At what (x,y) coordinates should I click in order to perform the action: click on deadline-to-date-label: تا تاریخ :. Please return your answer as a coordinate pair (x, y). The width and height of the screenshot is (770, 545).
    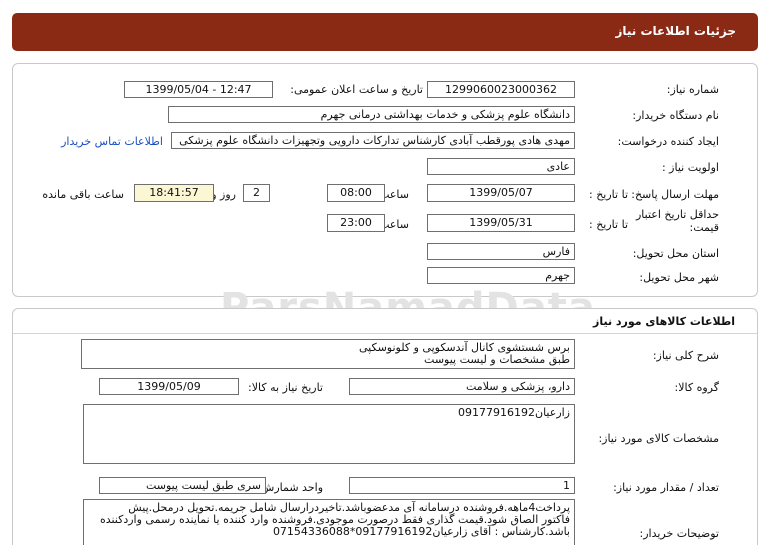
    Looking at the image, I should click on (608, 194).